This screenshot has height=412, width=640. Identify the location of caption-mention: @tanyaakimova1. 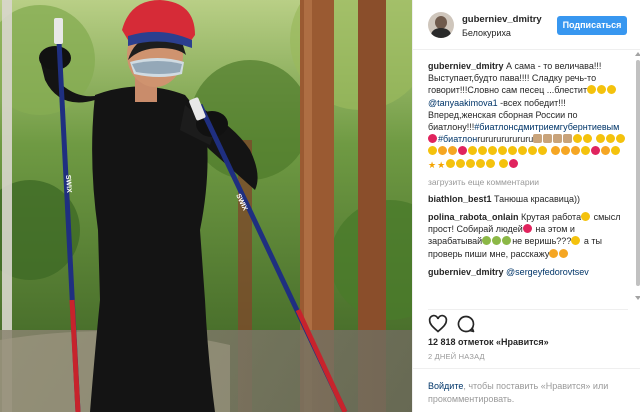
(463, 103).